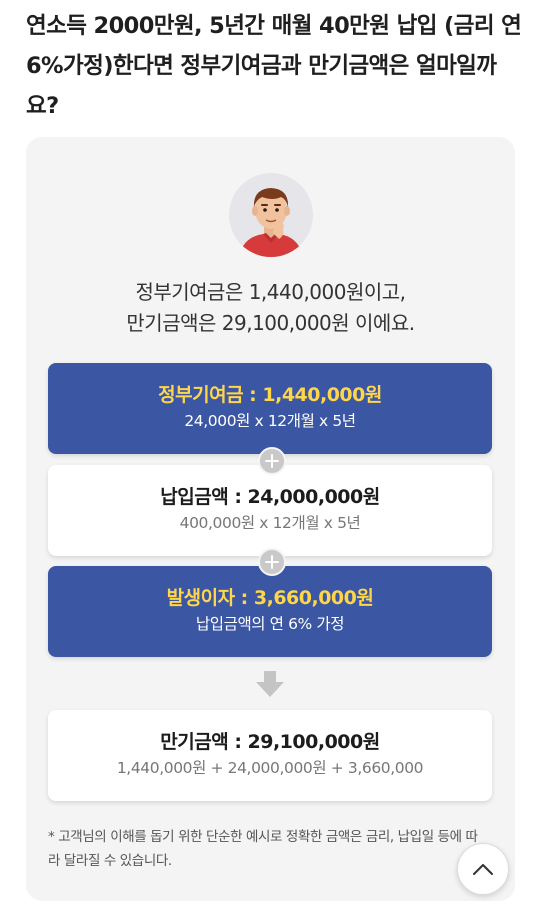 This screenshot has height=914, width=540. What do you see at coordinates (270, 742) in the screenshot?
I see `box-title: 만기금액 : 29,100,000원` at bounding box center [270, 742].